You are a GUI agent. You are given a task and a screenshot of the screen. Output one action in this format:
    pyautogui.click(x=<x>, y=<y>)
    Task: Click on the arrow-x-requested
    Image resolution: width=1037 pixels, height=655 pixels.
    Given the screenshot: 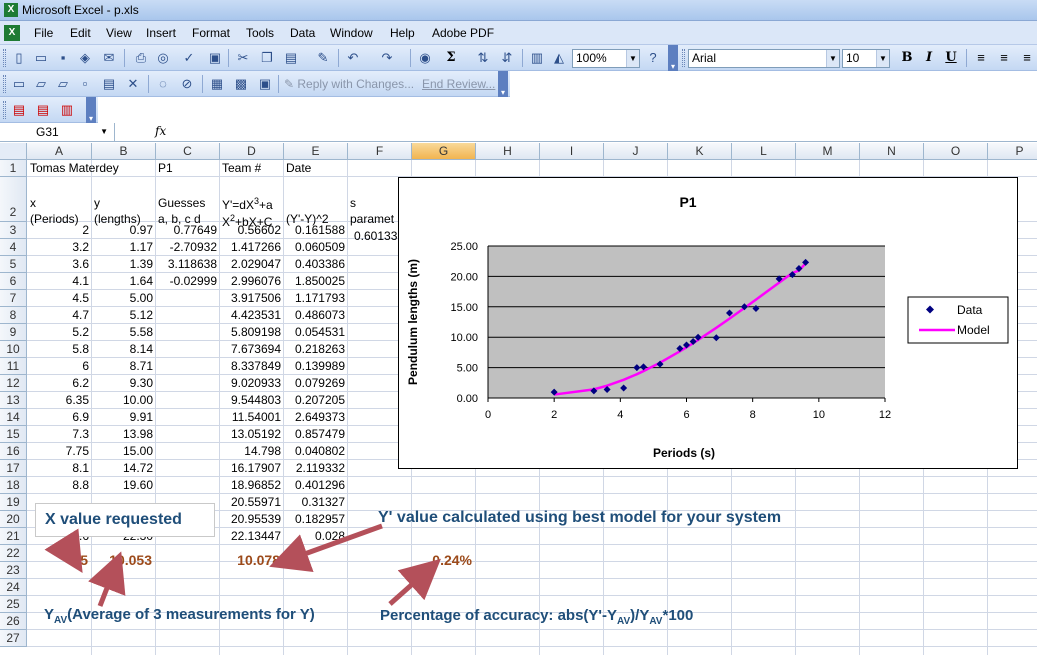 What is the action you would take?
    pyautogui.click(x=63, y=550)
    